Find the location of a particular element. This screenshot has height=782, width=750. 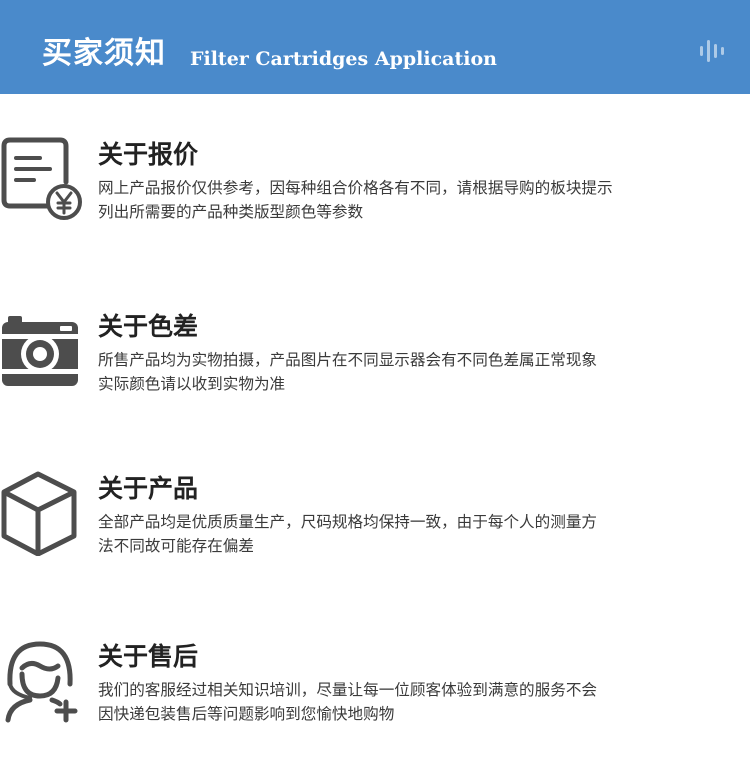

camera-icon is located at coordinates (40, 351).